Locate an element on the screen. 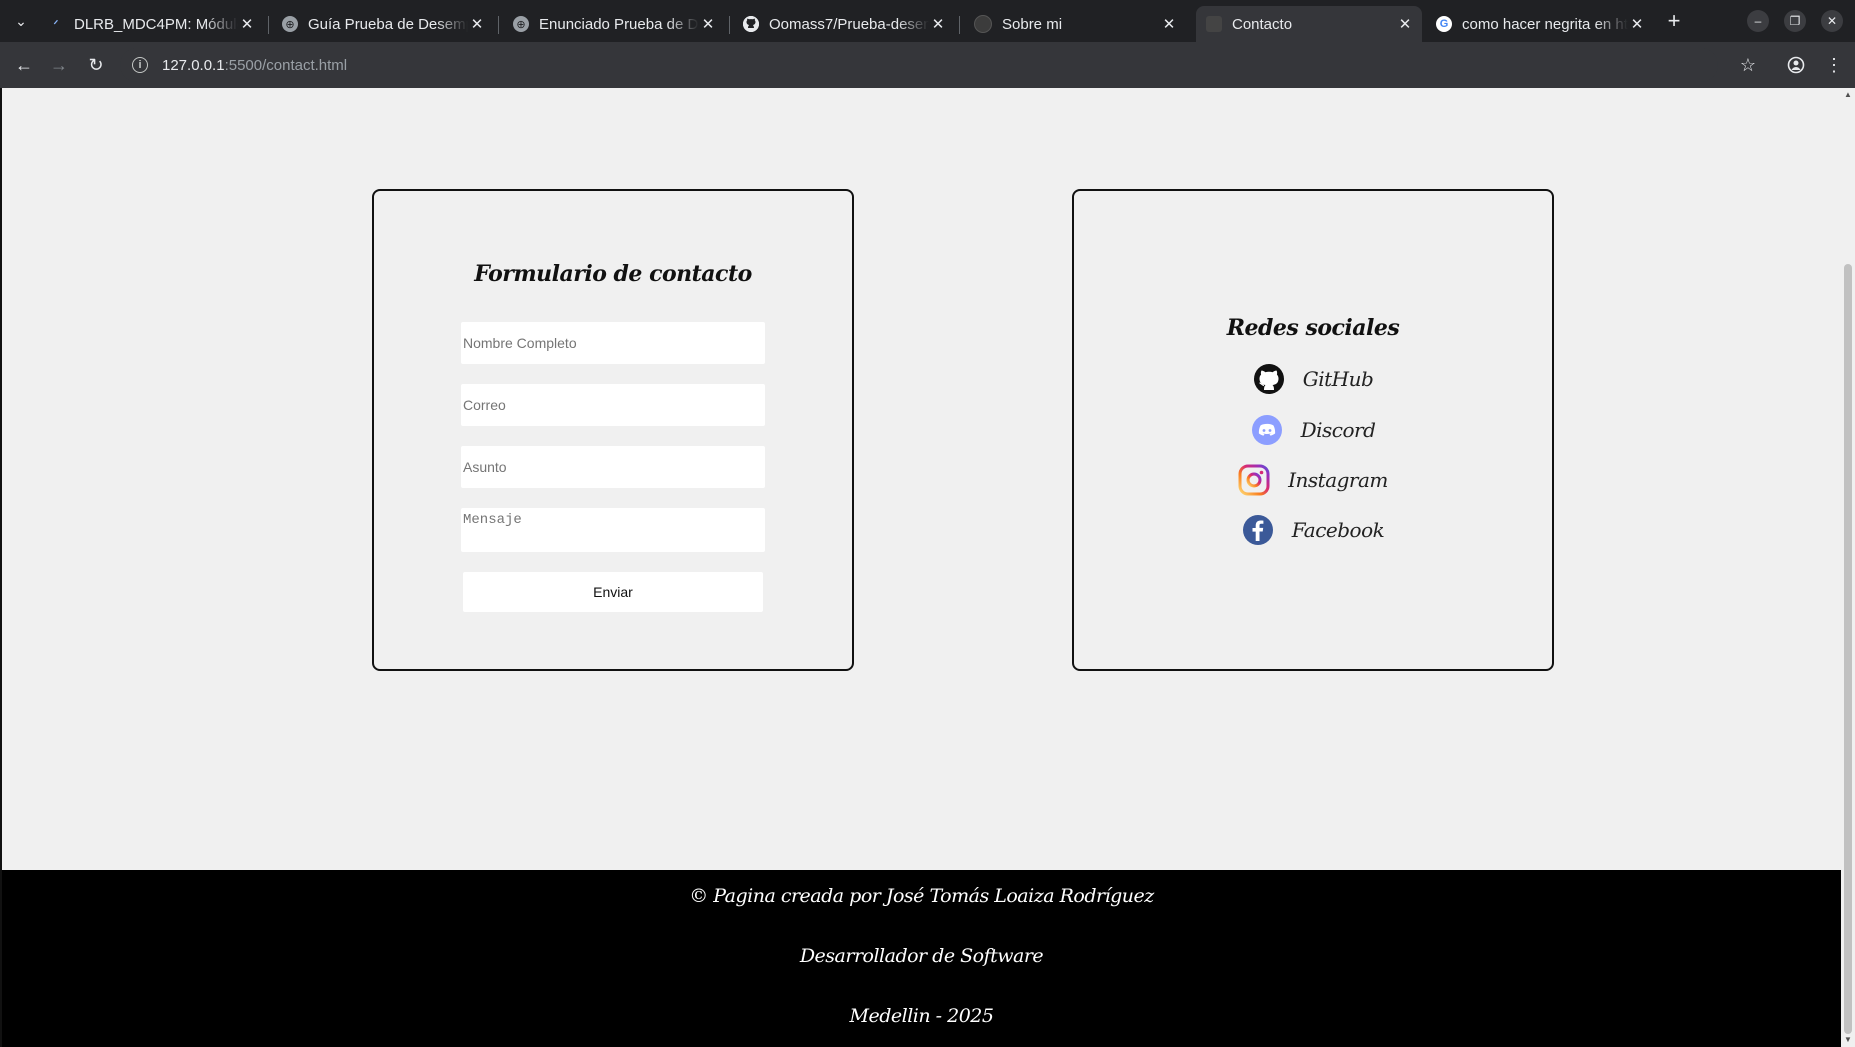 The height and width of the screenshot is (1047, 1855). browser-toolbar: ← → ↻ i 127.0.0.1 :5500/contact.html ☆ ⋮ is located at coordinates (927, 65).